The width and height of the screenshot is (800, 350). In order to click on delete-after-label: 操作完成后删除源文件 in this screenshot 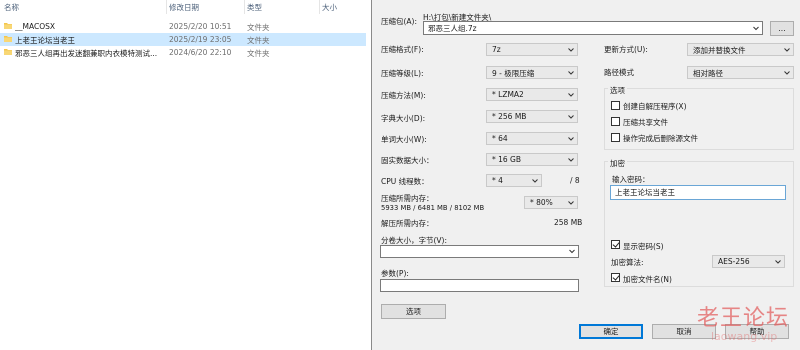, I will do `click(660, 138)`.